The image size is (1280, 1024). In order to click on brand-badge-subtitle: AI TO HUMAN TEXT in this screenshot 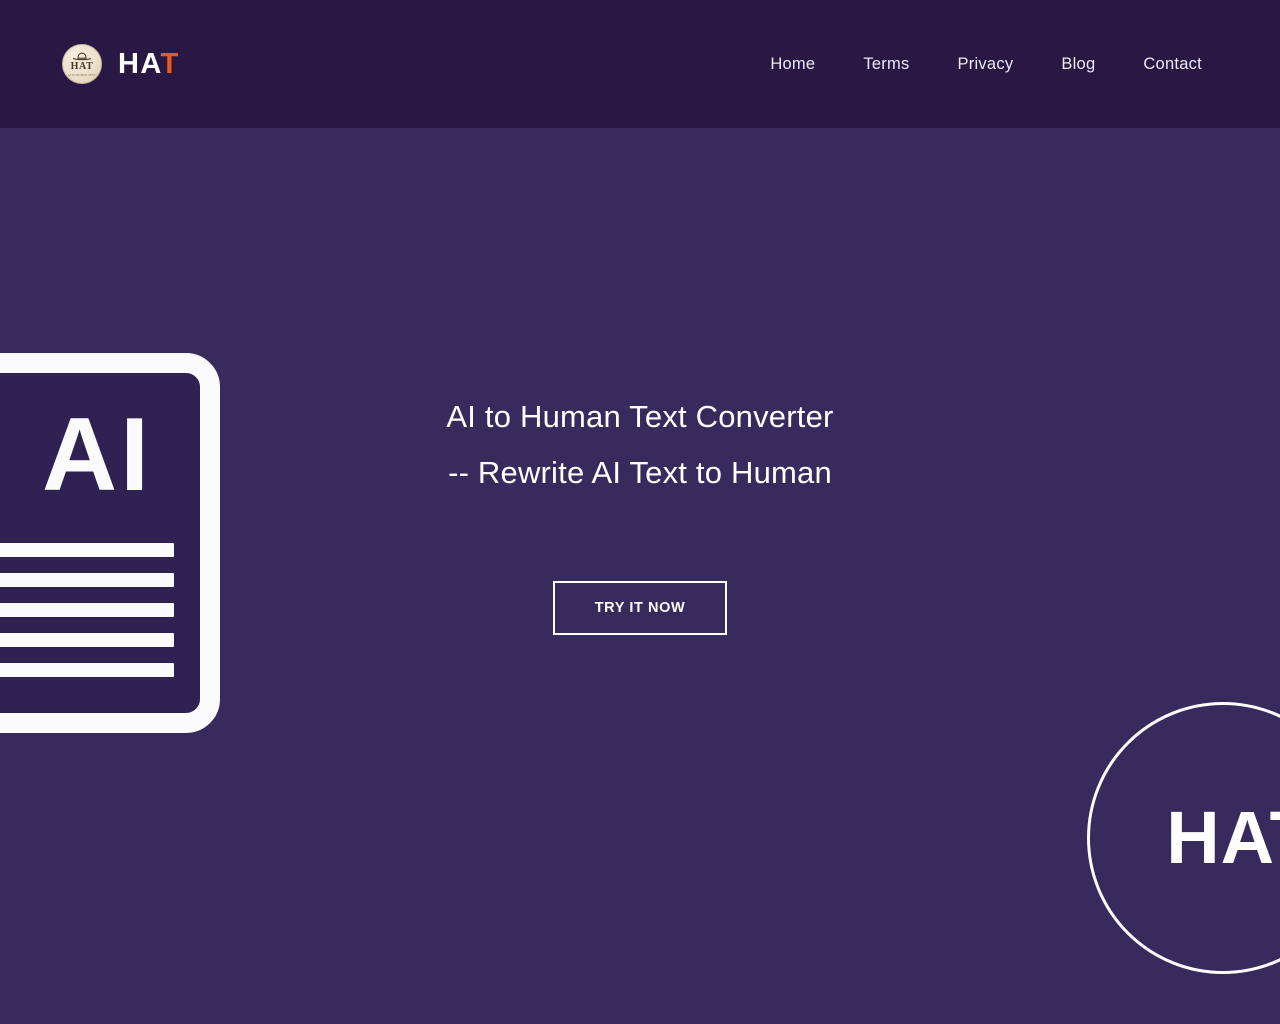, I will do `click(82, 74)`.